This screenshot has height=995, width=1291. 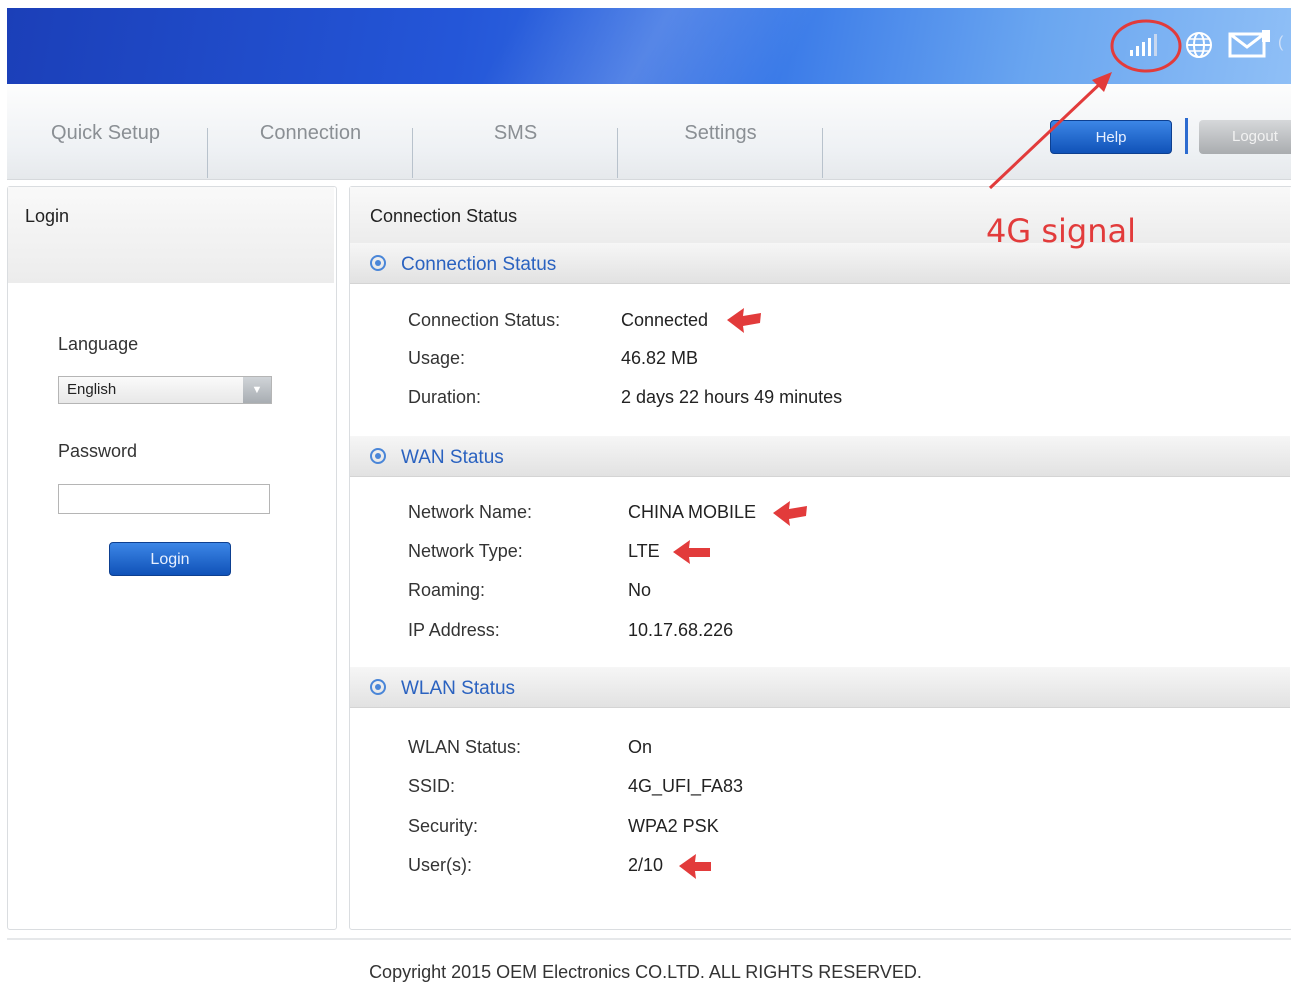 What do you see at coordinates (1146, 46) in the screenshot?
I see `signal-highlight-circle` at bounding box center [1146, 46].